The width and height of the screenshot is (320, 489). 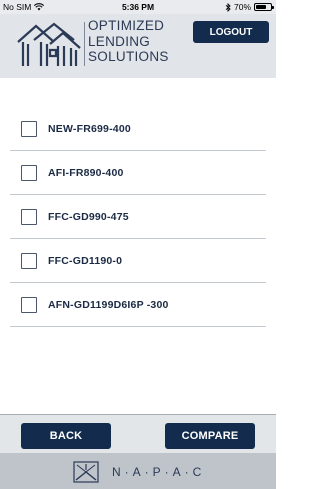 I want to click on company-name-line-2: LENDING, so click(x=119, y=41).